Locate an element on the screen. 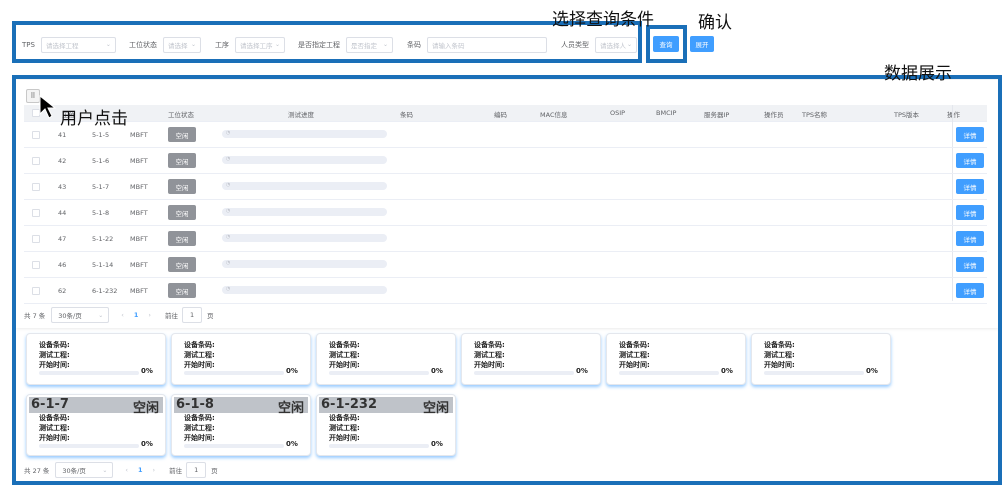 This screenshot has height=496, width=1006. mouse-cursor-icon is located at coordinates (48, 106).